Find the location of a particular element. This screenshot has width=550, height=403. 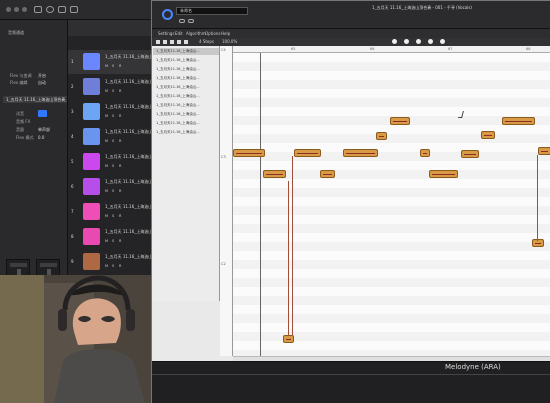

library-icon is located at coordinates (38, 9).